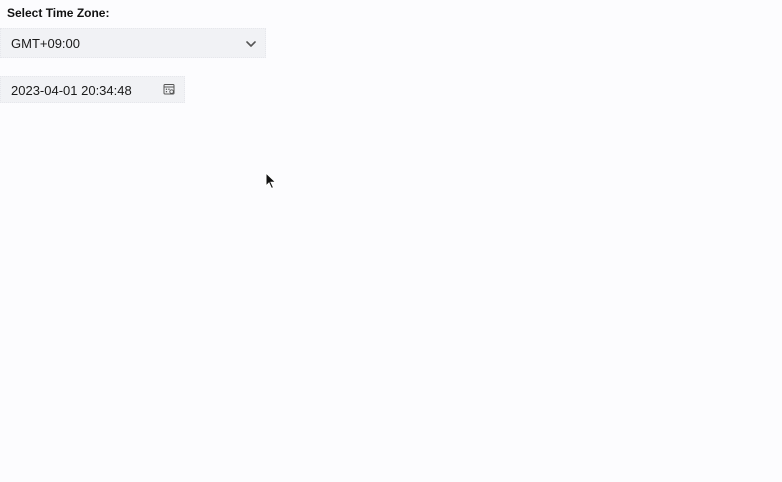 This screenshot has width=782, height=482. Describe the element at coordinates (46, 43) in the screenshot. I see `timezone-selected-value: GMT+09:00` at that location.